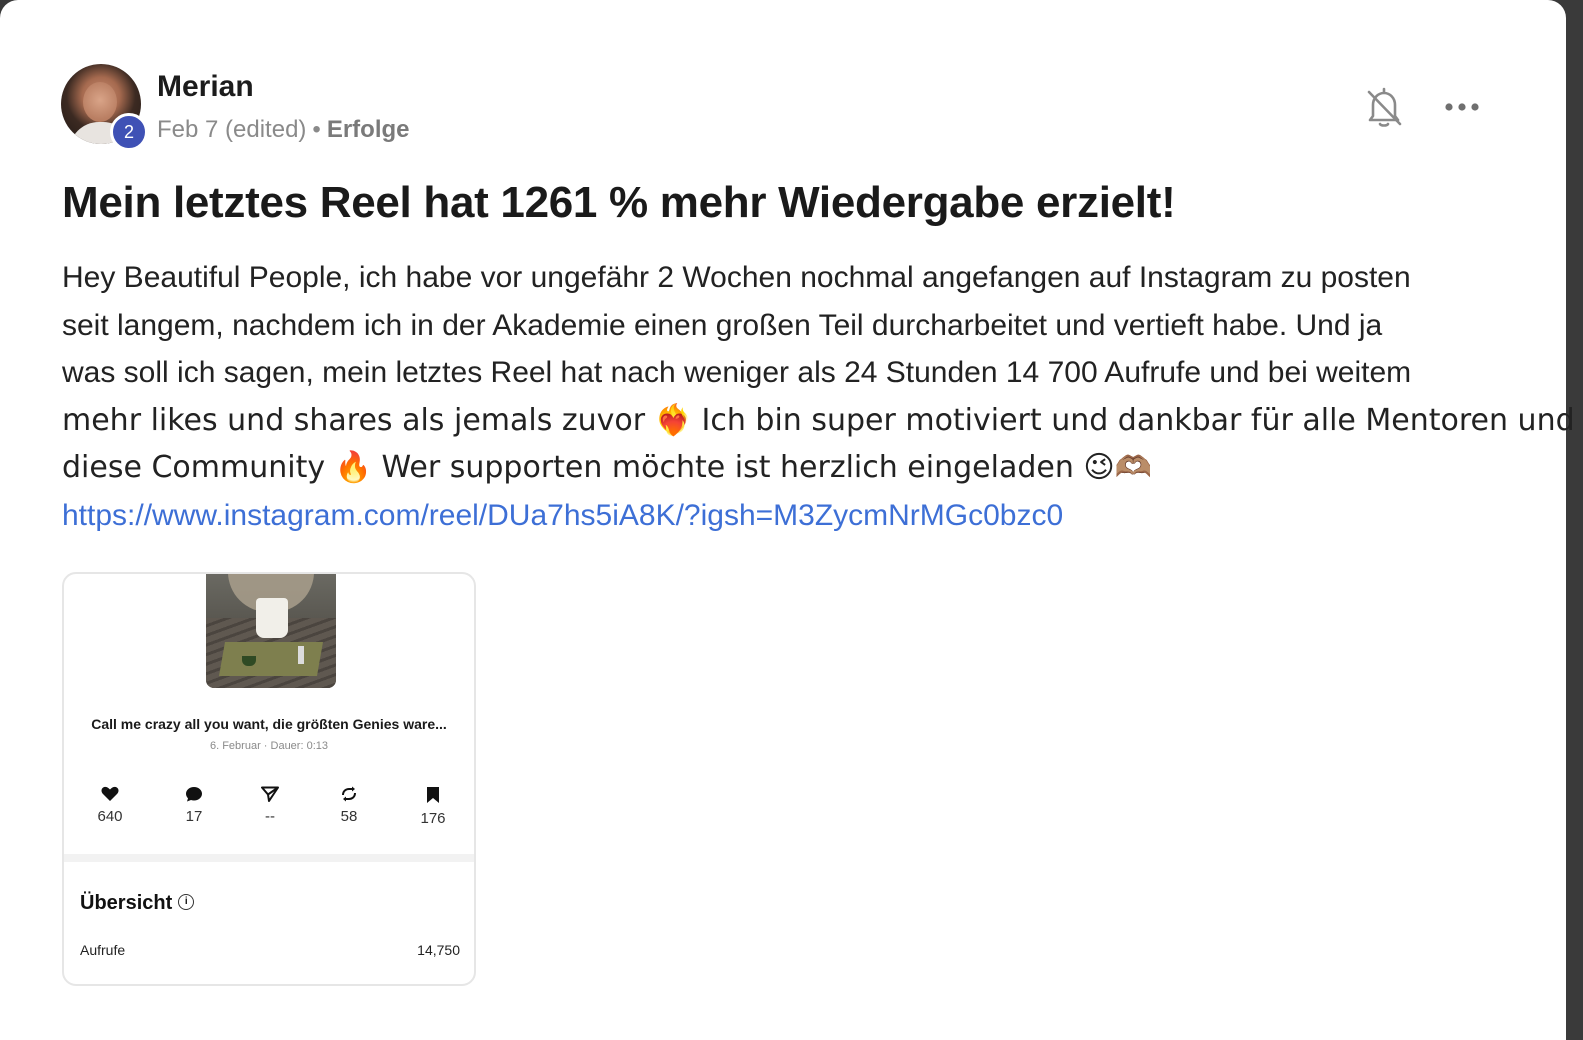 The height and width of the screenshot is (1040, 1583). I want to click on more-horizontal-icon, so click(1462, 107).